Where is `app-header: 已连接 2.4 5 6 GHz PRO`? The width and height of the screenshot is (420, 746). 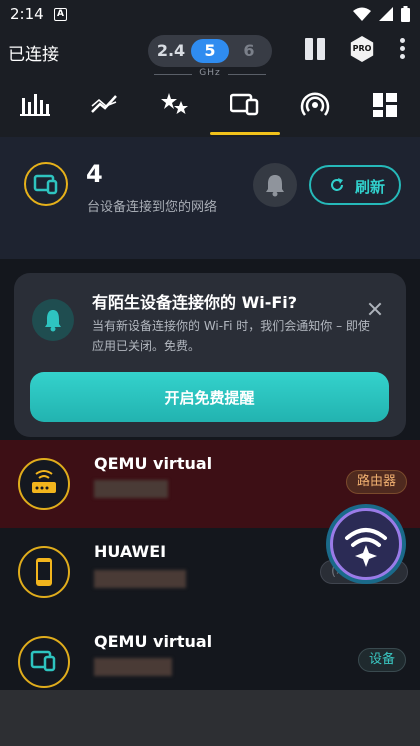
app-header: 已连接 2.4 5 6 GHz PRO is located at coordinates (210, 56).